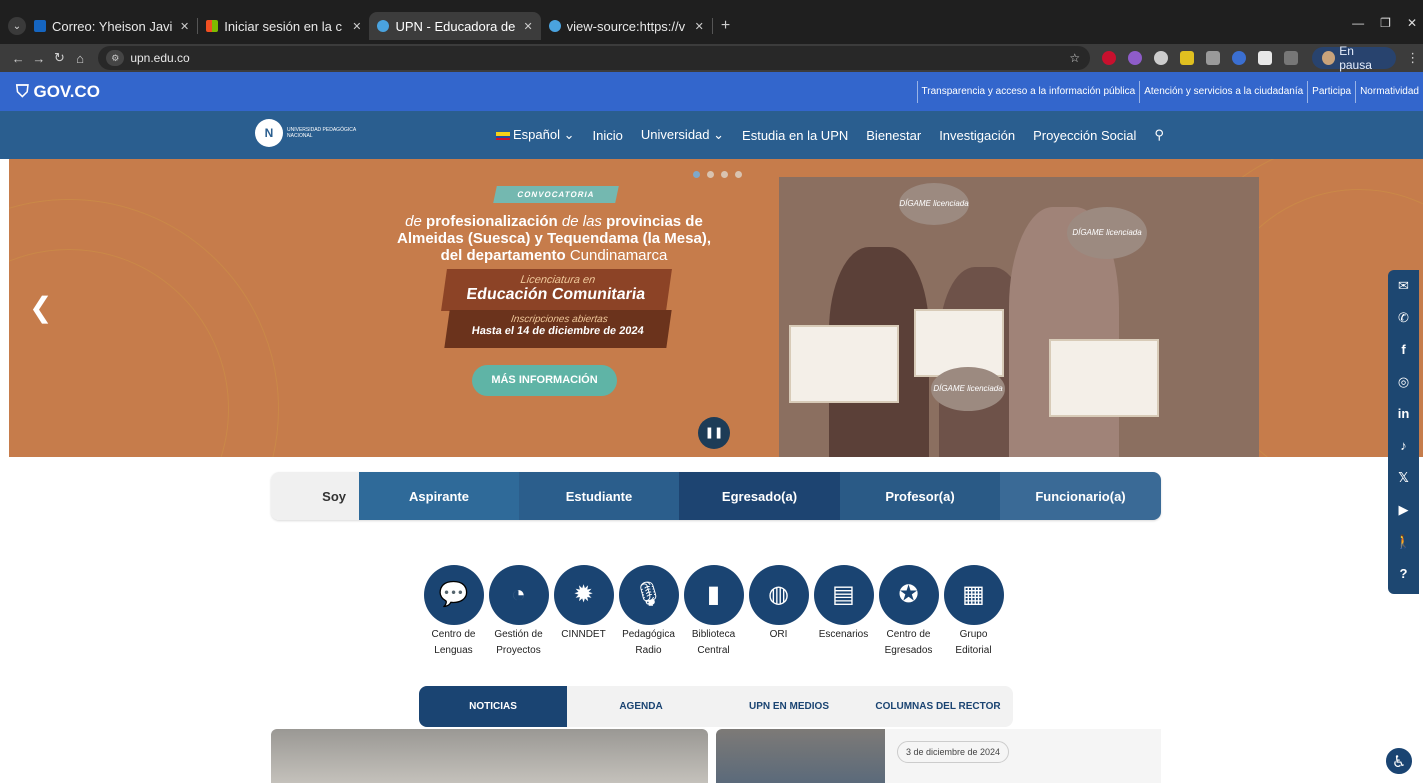  What do you see at coordinates (1331, 91) in the screenshot?
I see `gov-link-participa: Participa` at bounding box center [1331, 91].